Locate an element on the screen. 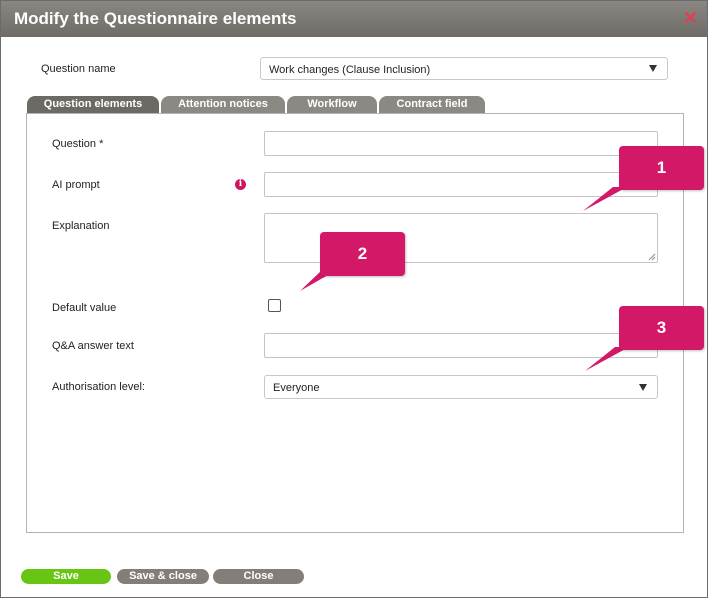  question-input is located at coordinates (461, 143).